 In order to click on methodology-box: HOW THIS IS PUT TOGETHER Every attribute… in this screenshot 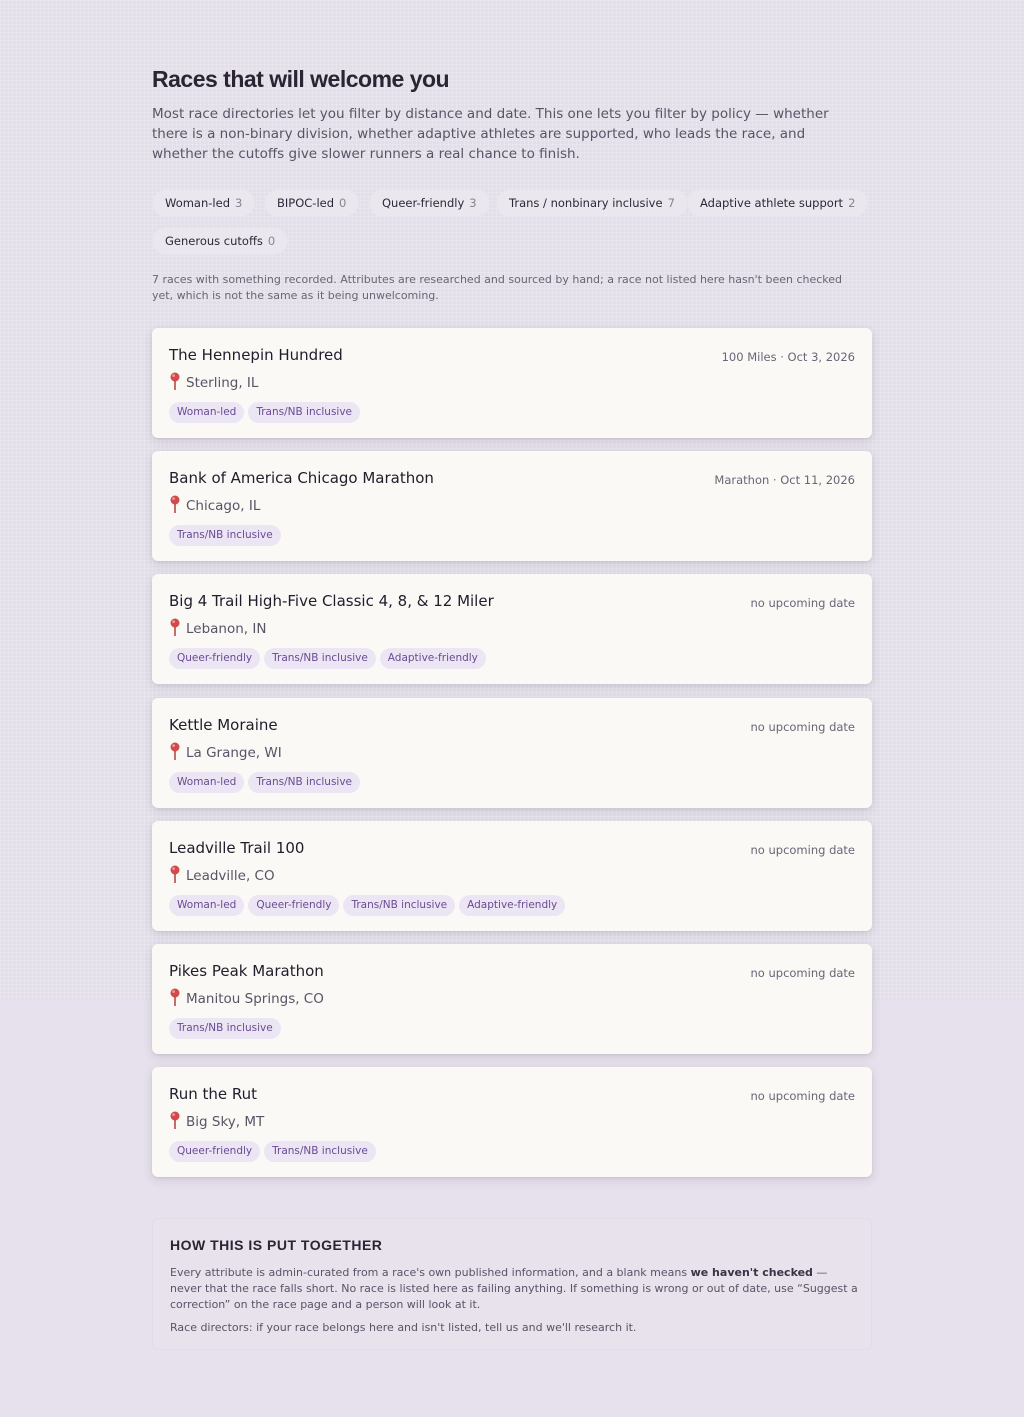, I will do `click(512, 1284)`.